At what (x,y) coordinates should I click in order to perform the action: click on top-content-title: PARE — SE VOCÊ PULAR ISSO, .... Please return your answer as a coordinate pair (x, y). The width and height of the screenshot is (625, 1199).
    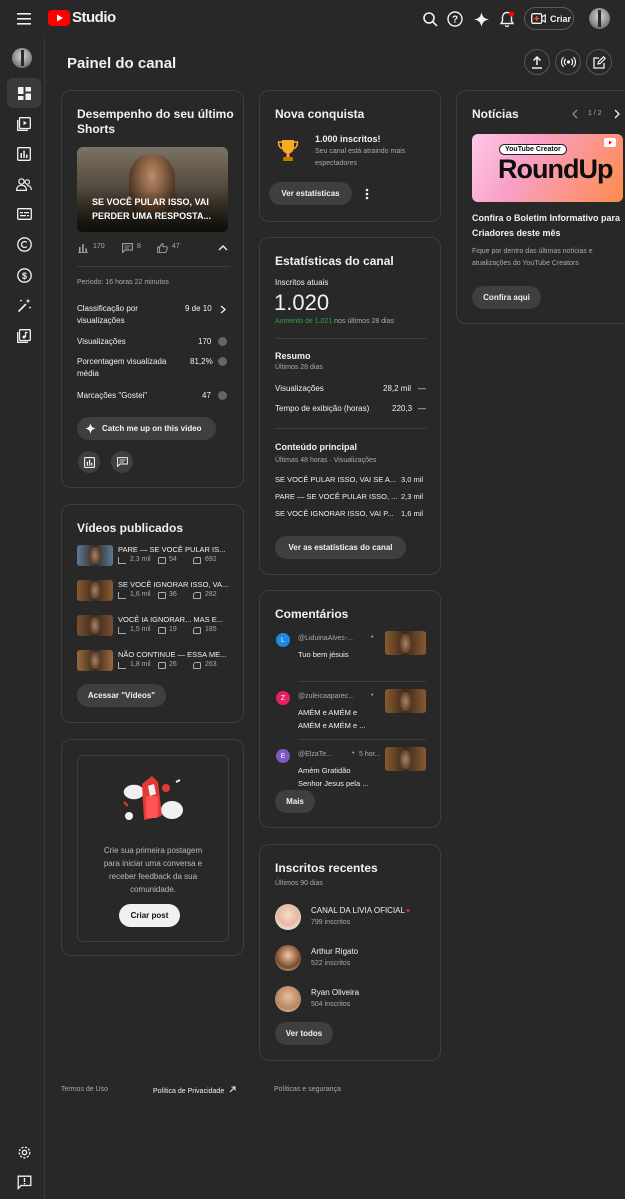
    Looking at the image, I should click on (336, 496).